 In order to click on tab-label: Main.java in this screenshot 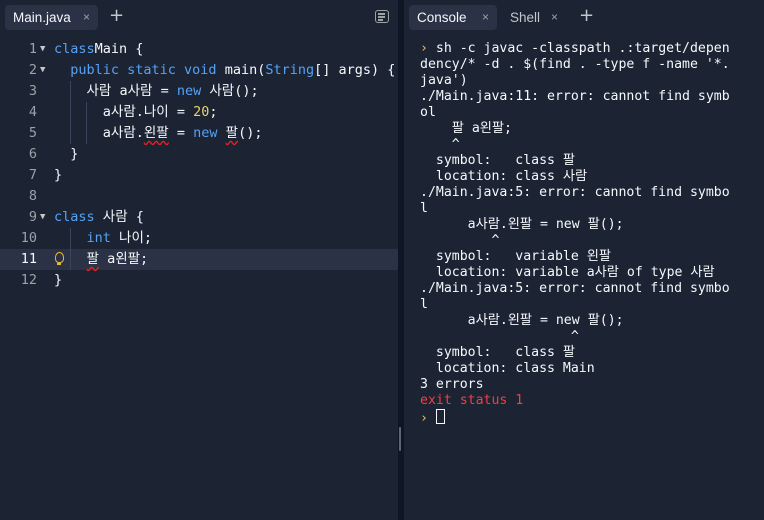, I will do `click(42, 17)`.